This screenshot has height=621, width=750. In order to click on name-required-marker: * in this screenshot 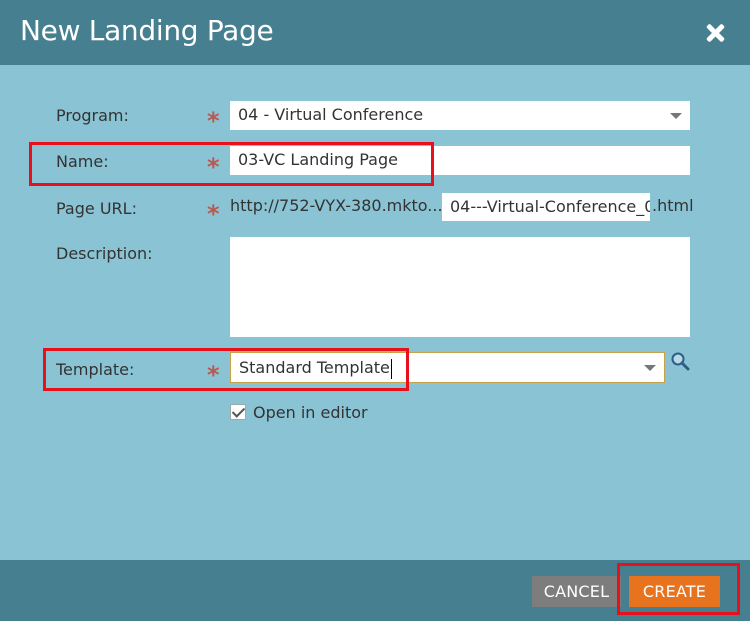, I will do `click(213, 167)`.